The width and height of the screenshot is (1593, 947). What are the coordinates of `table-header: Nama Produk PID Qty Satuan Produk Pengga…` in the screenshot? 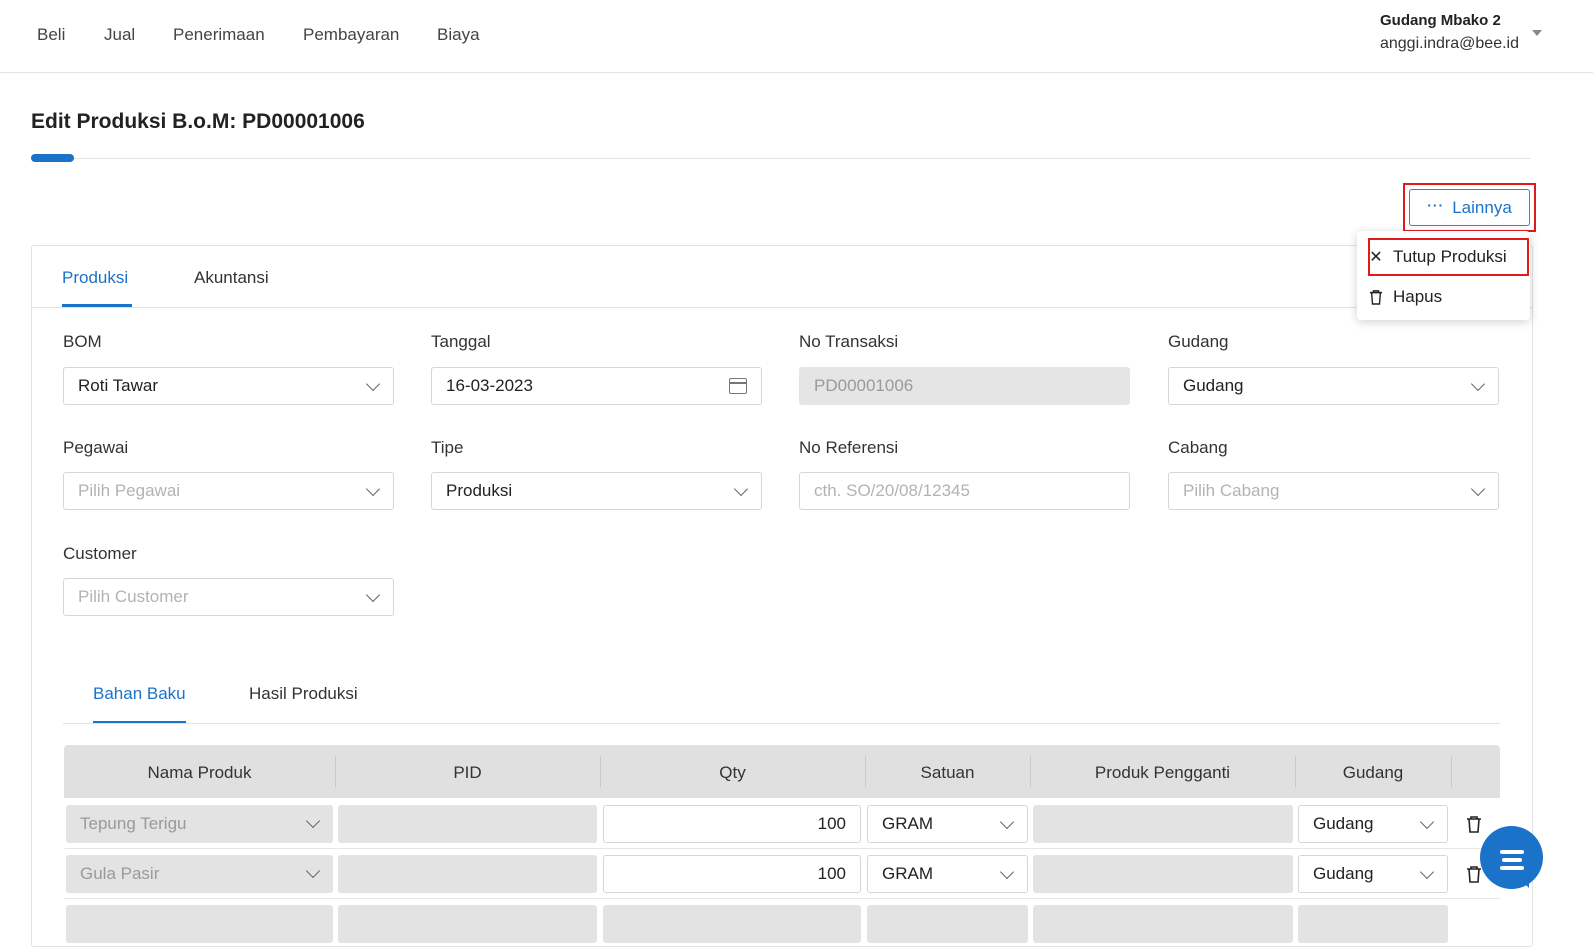 It's located at (782, 771).